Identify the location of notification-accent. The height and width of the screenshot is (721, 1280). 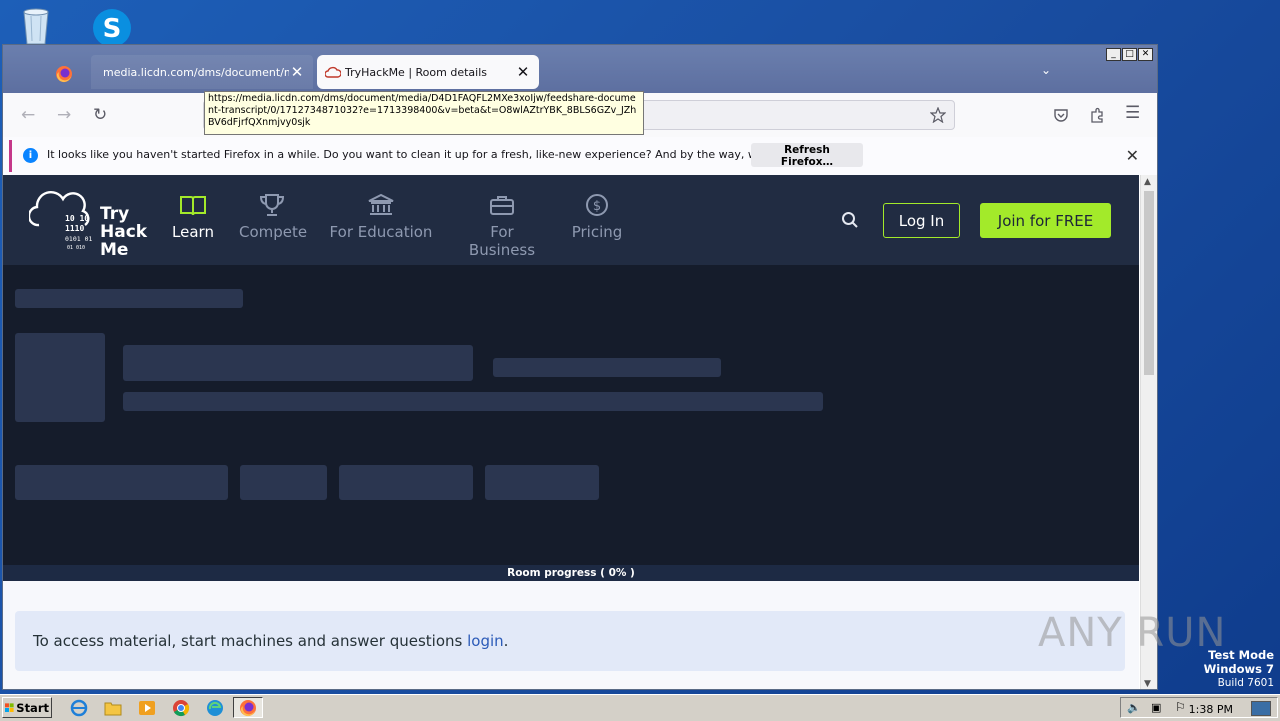
(10, 156).